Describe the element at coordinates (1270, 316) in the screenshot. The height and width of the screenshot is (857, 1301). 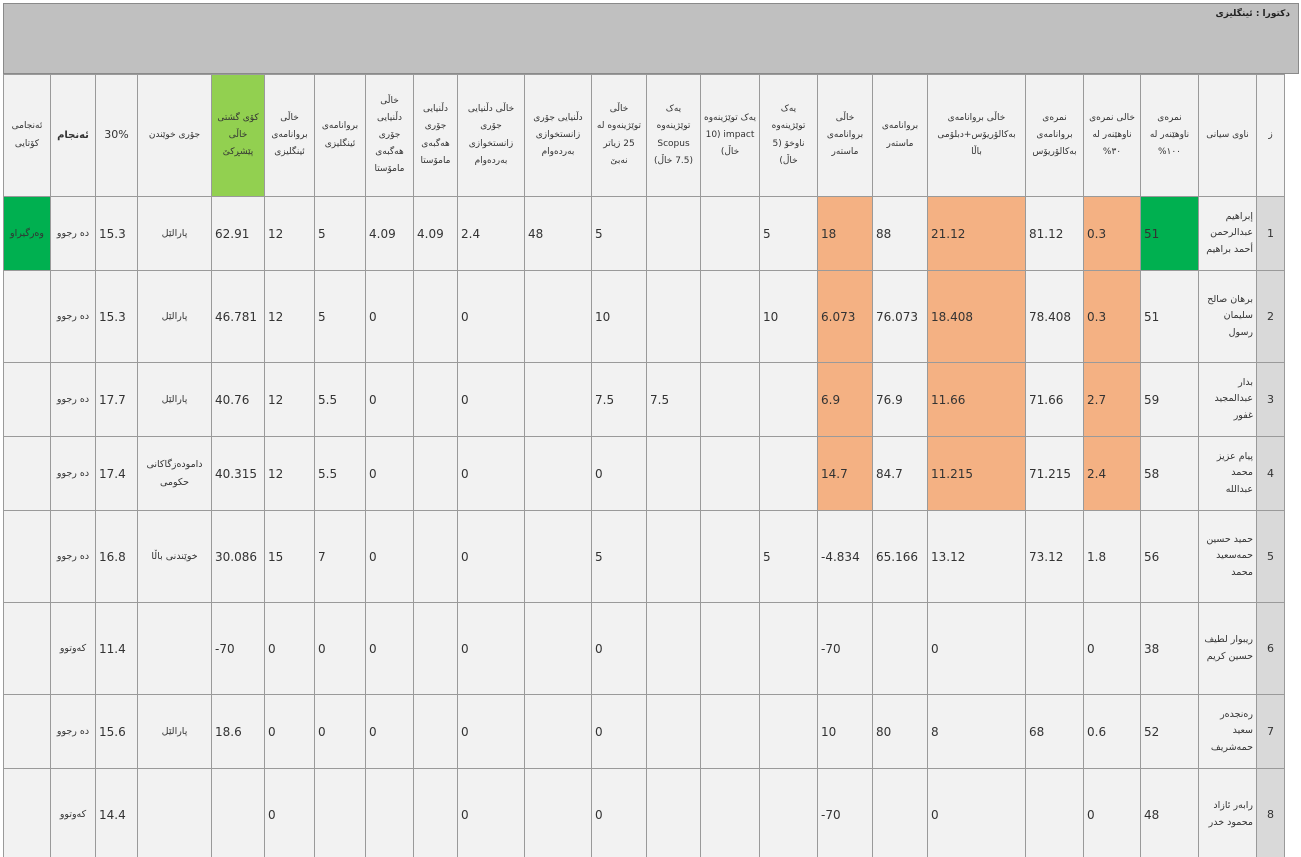
I see `cell-index: 2` at that location.